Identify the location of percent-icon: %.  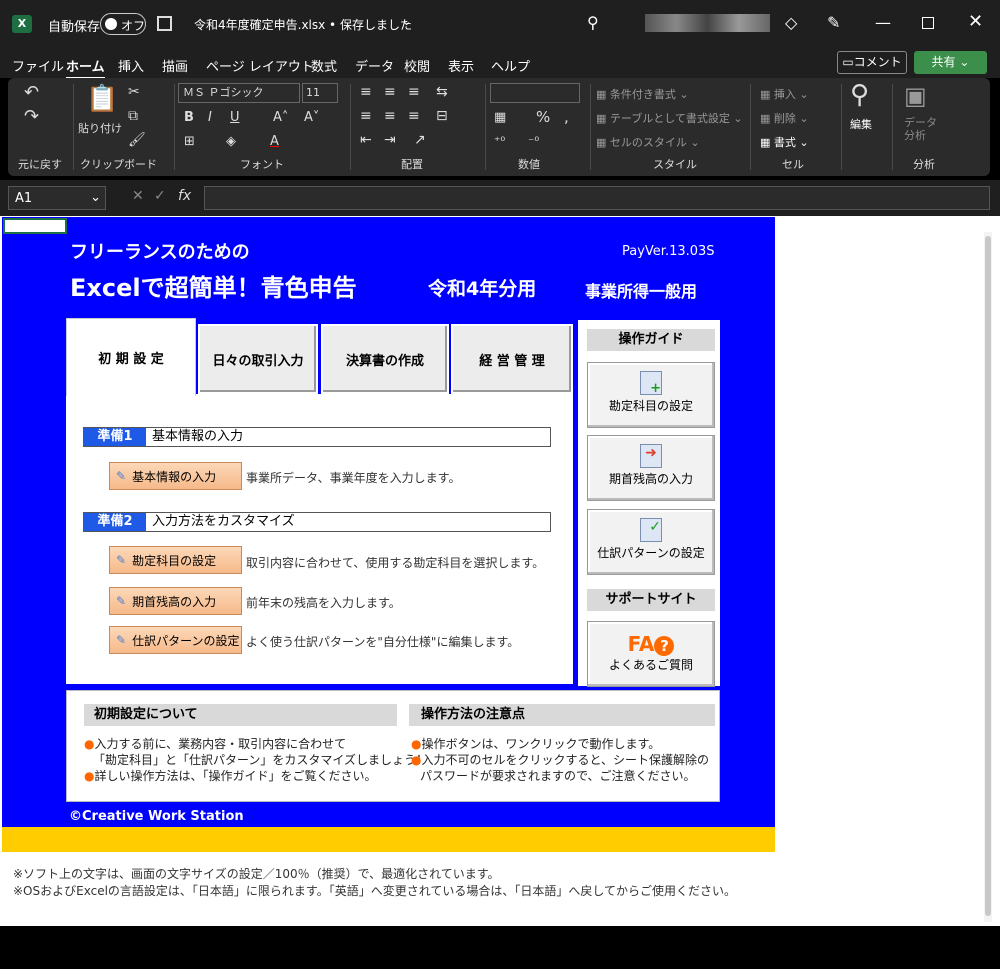
(543, 117).